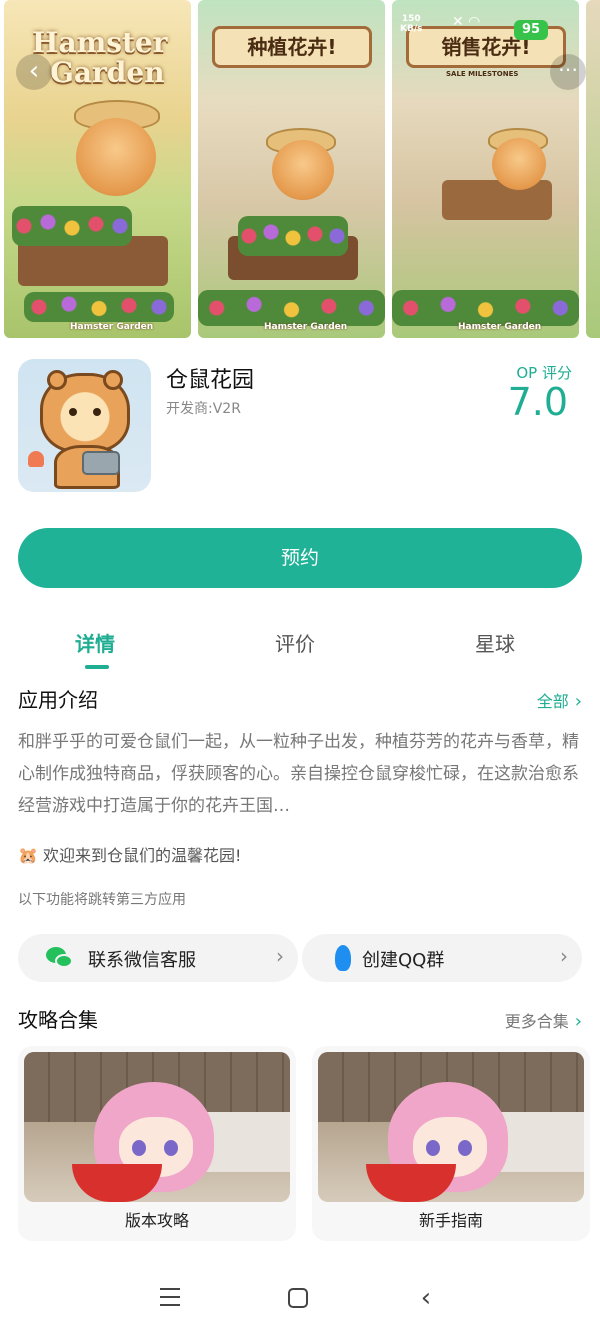 Image resolution: width=600 pixels, height=1333 pixels. I want to click on home-button, so click(298, 1298).